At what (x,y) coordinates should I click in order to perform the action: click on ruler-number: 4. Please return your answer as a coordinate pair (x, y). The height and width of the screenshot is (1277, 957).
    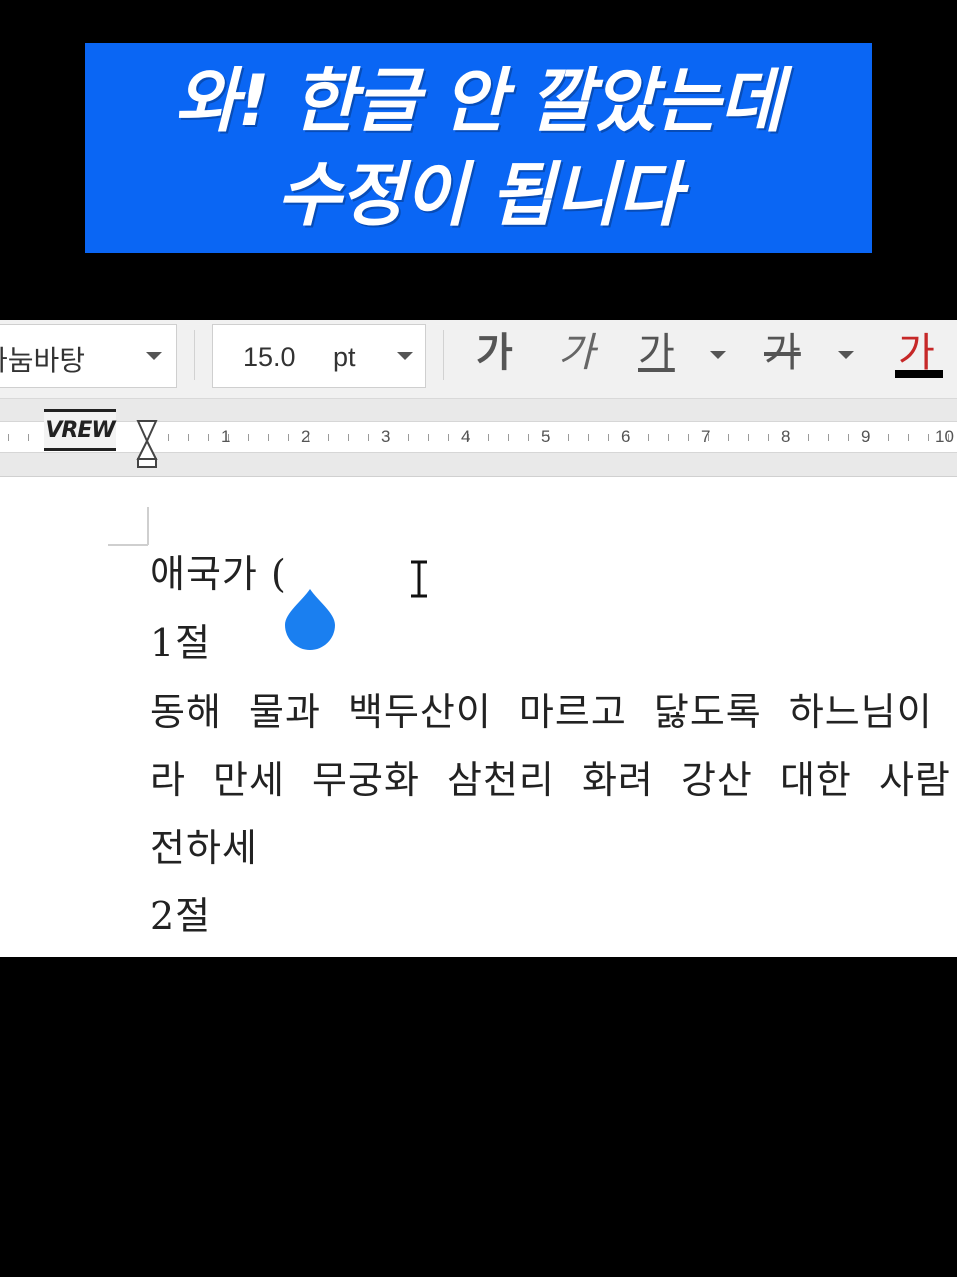
    Looking at the image, I should click on (466, 436).